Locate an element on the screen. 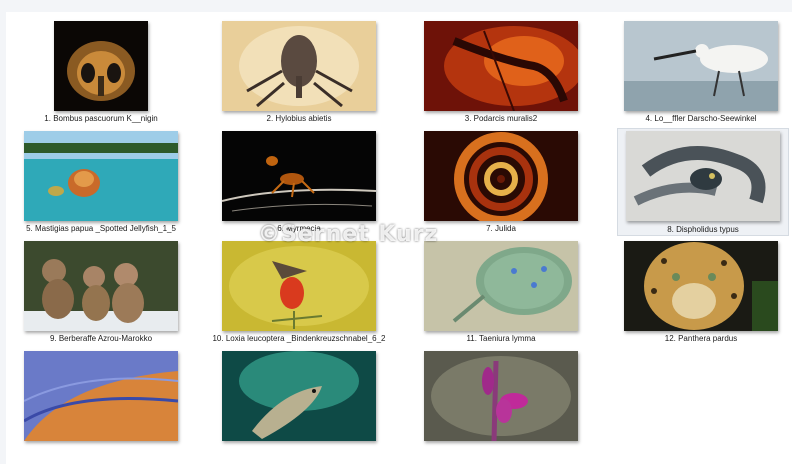 The width and height of the screenshot is (792, 464). thumbnail-leopard is located at coordinates (701, 286).